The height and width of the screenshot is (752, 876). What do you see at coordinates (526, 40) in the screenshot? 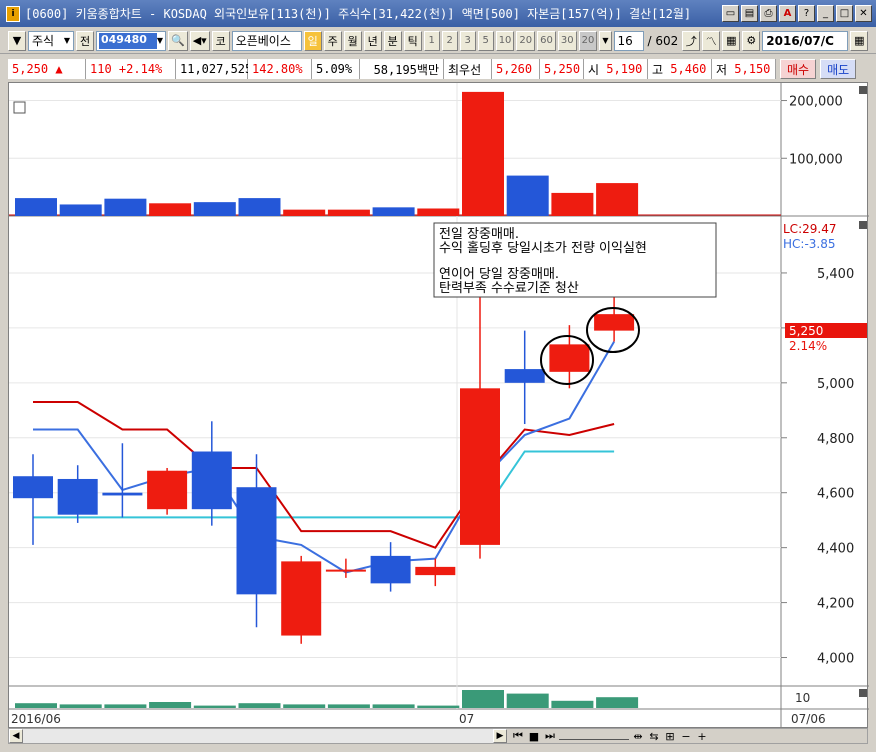
I see `interval-20: 20` at bounding box center [526, 40].